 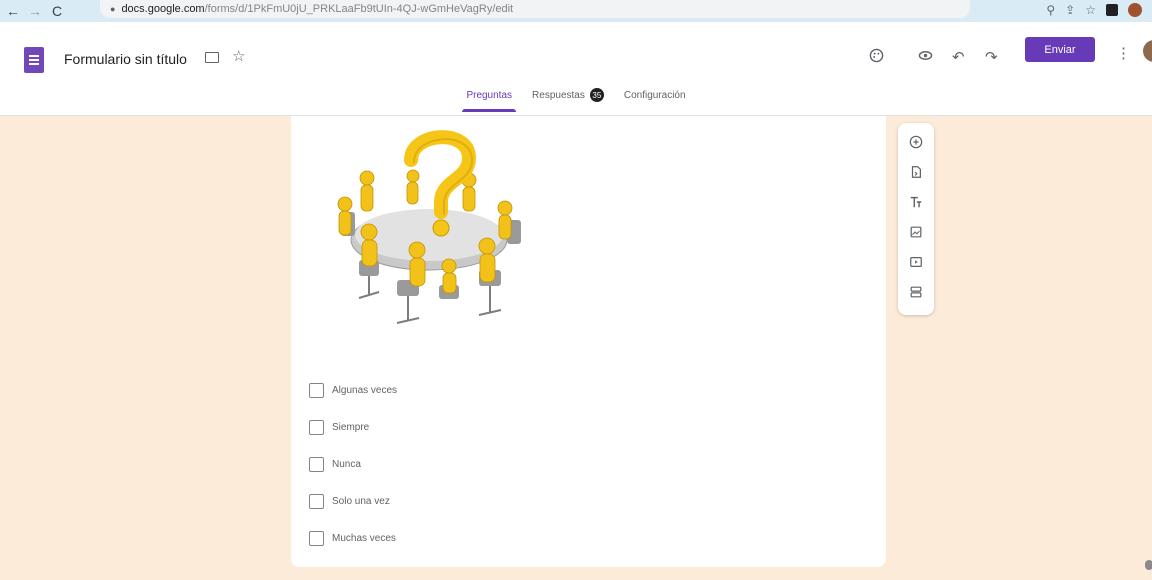 I want to click on add-title-icon, so click(x=916, y=202).